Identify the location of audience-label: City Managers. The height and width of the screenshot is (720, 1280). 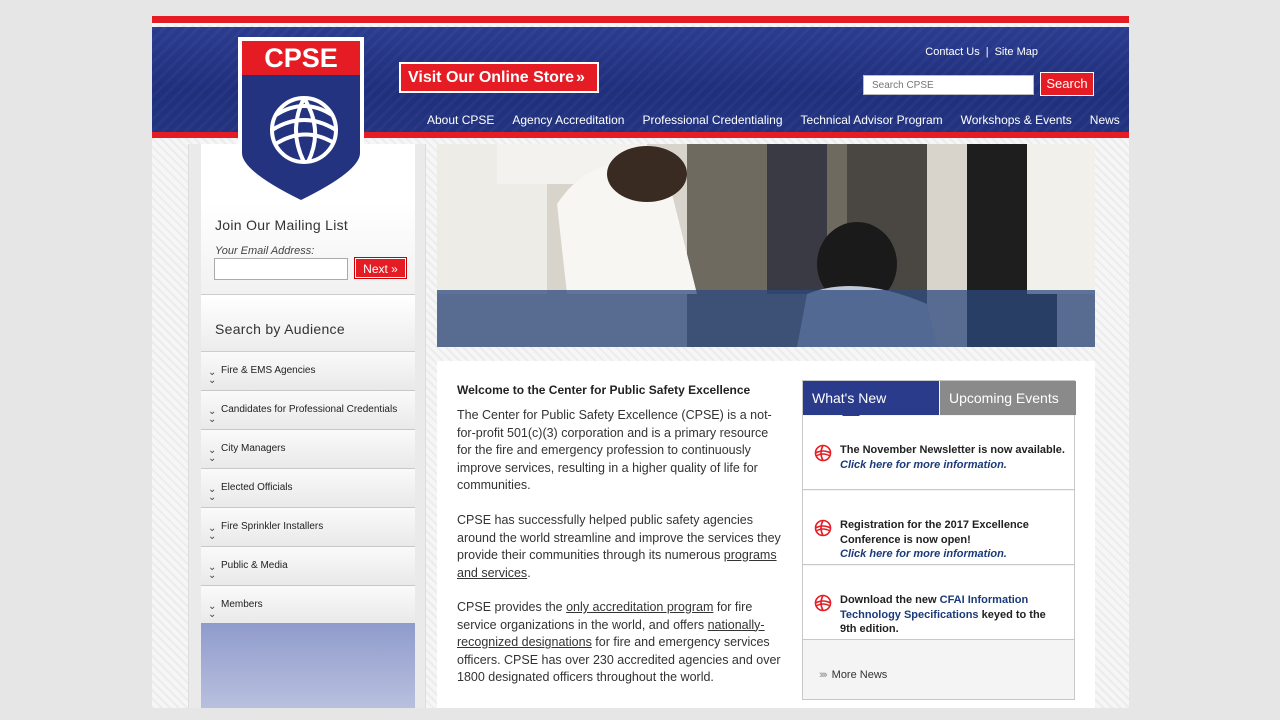
(253, 448).